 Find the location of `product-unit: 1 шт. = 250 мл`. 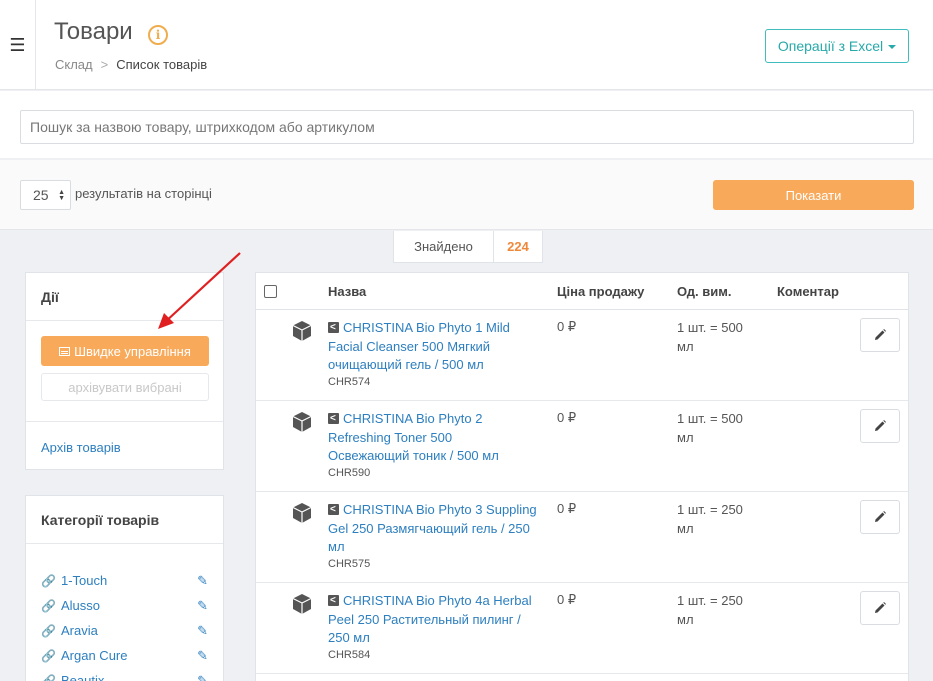

product-unit: 1 шт. = 250 мл is located at coordinates (717, 519).